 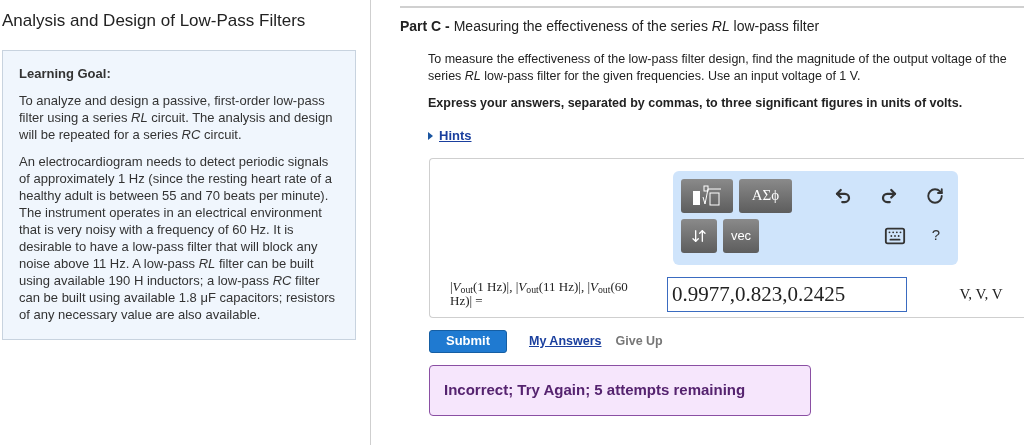 I want to click on paragraph: To analyze and design a passive, first-order low-pass filter using a series RL circuit. The analysis and design will be repeated for a series RC circuit., so click(x=176, y=117).